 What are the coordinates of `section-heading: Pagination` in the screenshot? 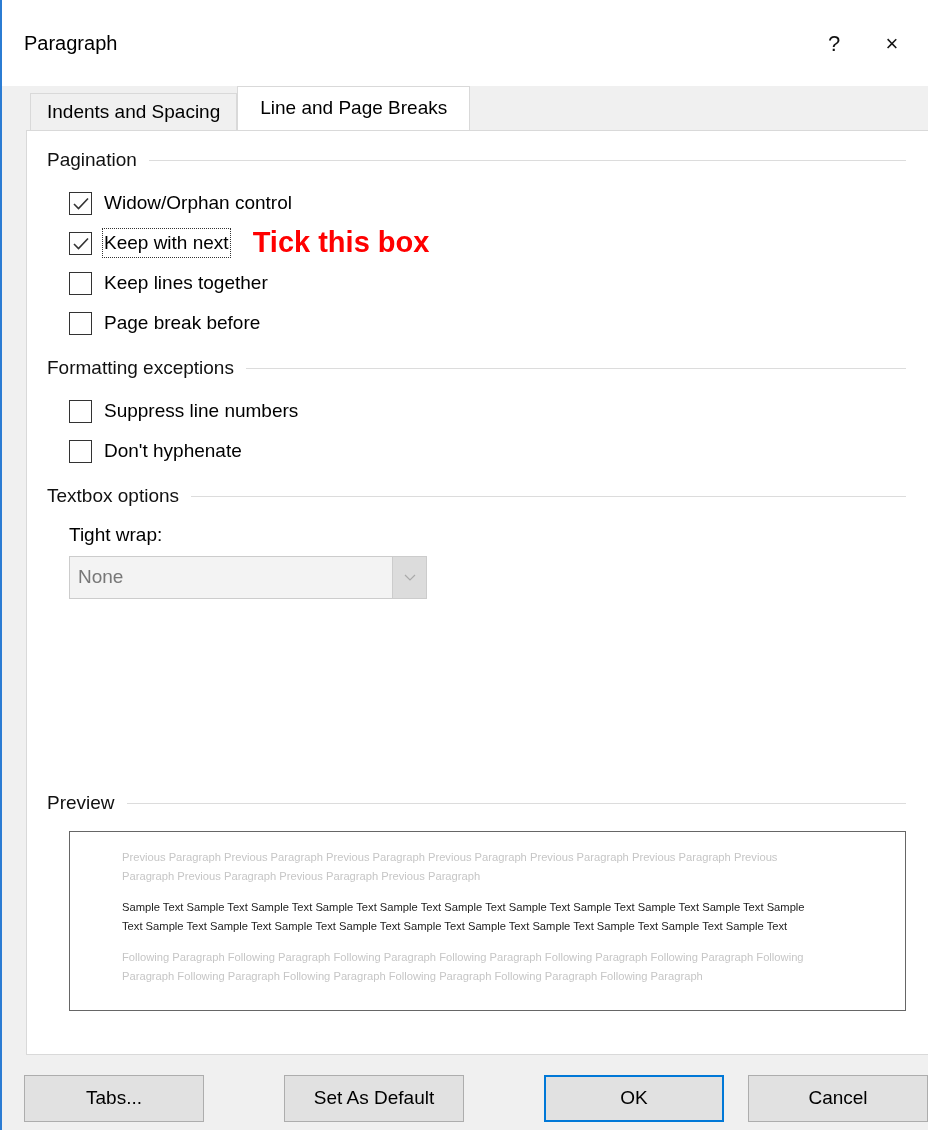 It's located at (92, 159).